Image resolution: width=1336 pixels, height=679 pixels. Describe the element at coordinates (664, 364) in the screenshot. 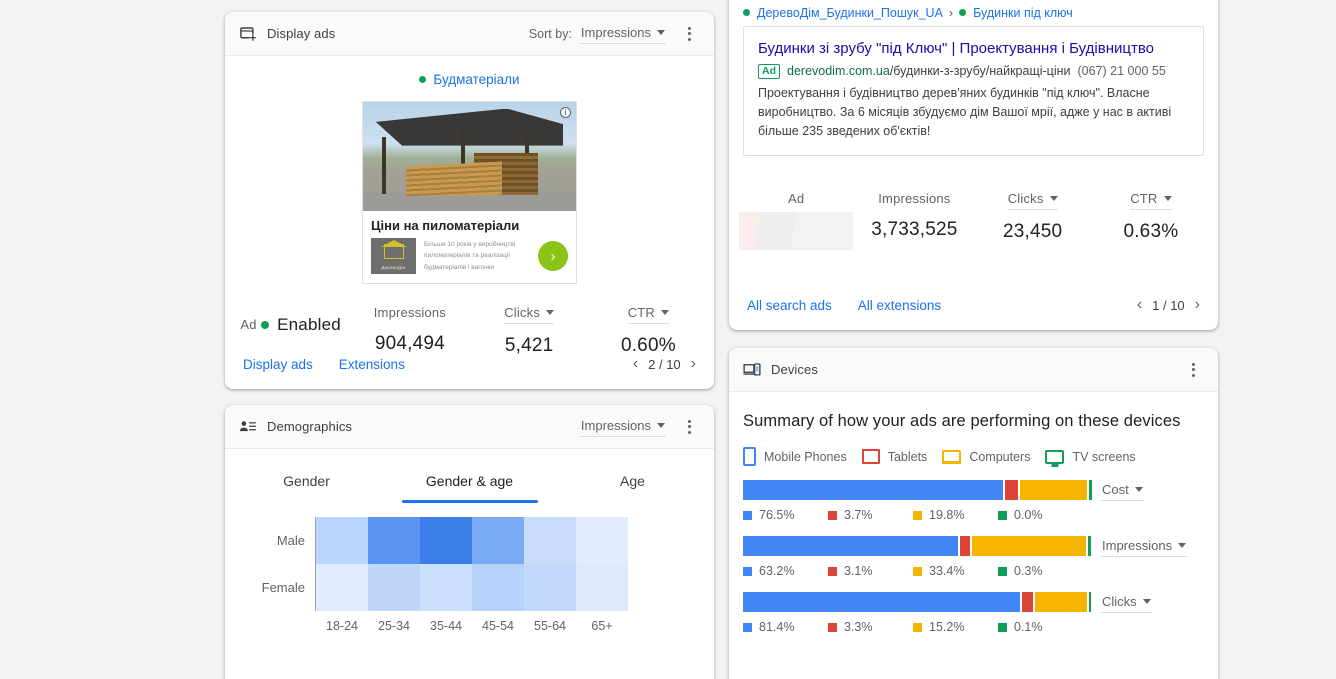

I see `page-indicator: 2 / 10` at that location.